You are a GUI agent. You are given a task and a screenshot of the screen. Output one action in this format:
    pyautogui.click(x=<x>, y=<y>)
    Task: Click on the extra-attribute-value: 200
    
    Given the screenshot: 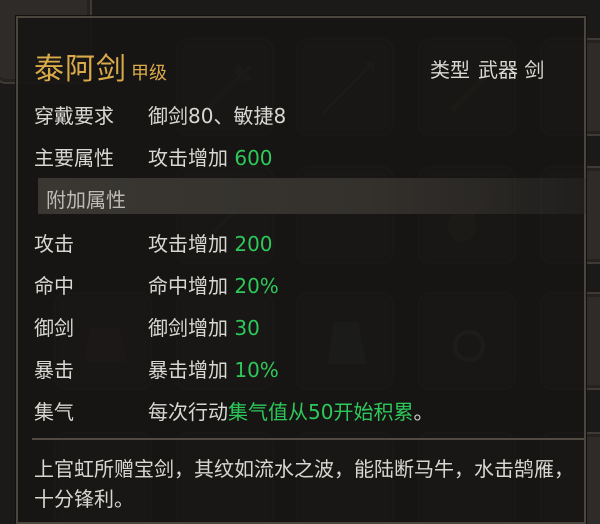 What is the action you would take?
    pyautogui.click(x=253, y=244)
    